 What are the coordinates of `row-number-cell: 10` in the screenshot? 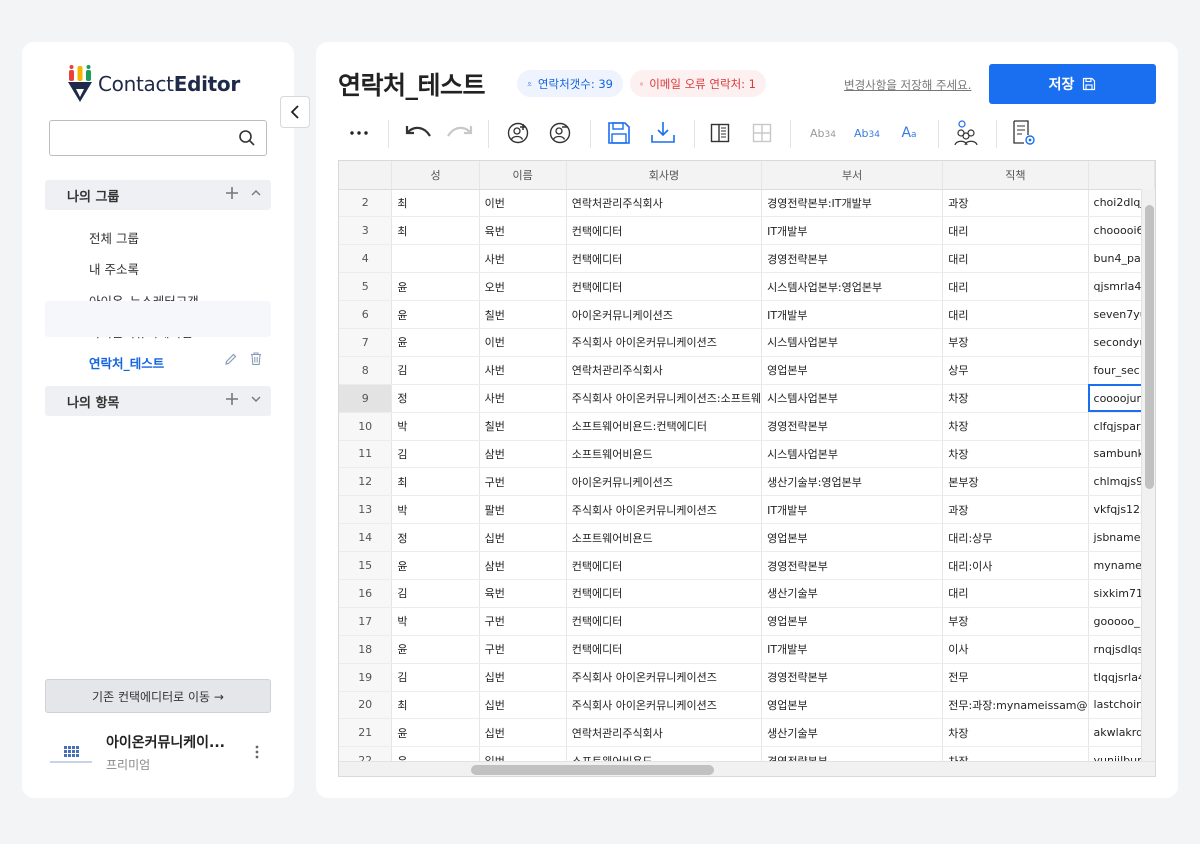 It's located at (366, 426).